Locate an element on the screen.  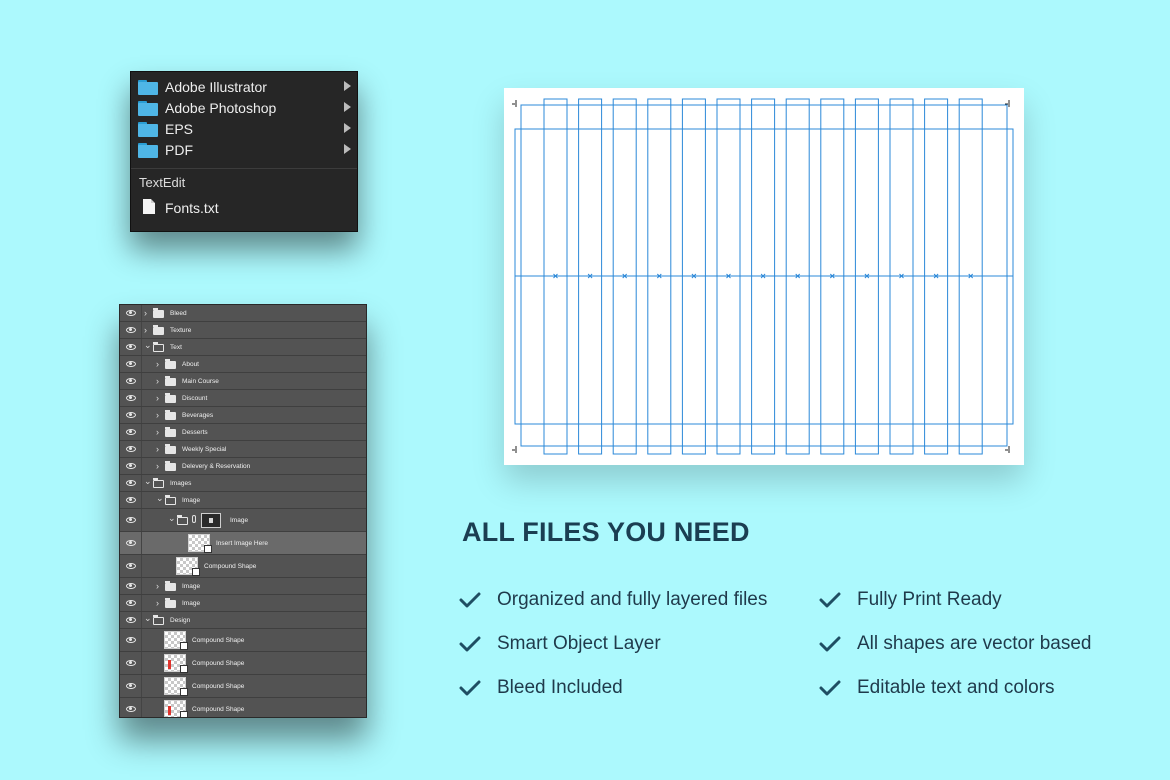
layer-name: Discount is located at coordinates (195, 398).